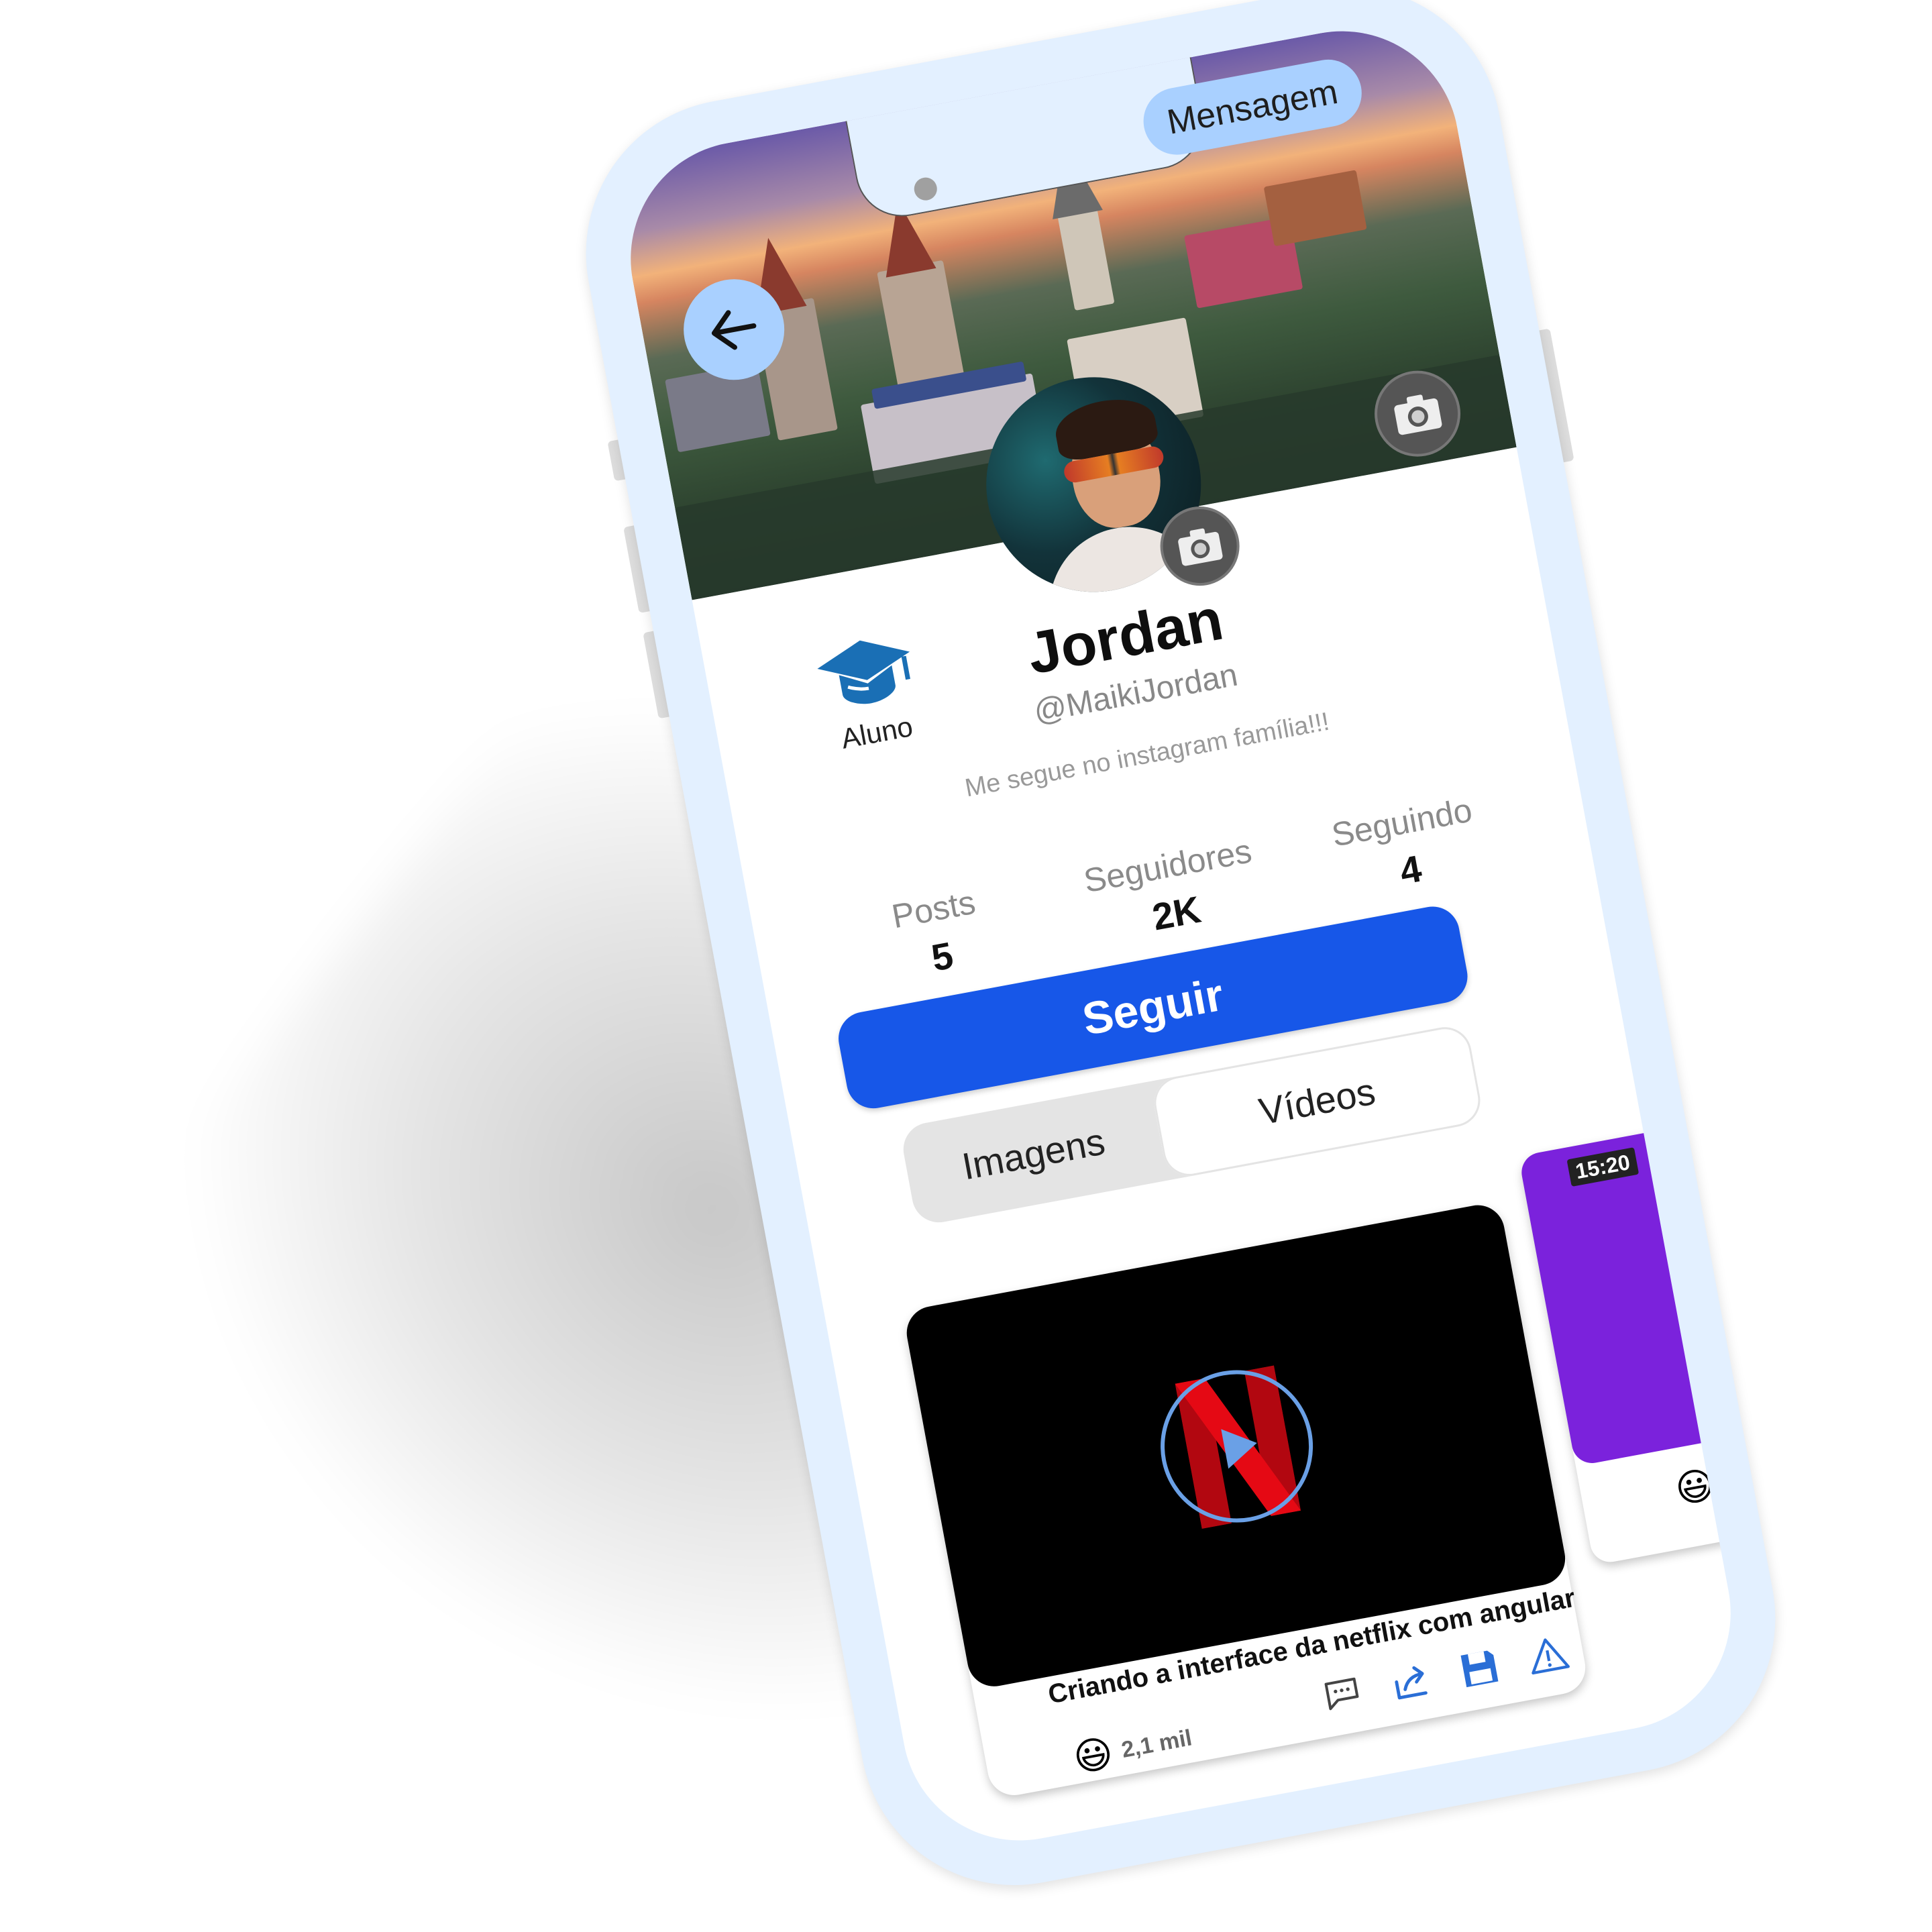 The height and width of the screenshot is (1932, 1932). I want to click on video-duration: 15:20, so click(1603, 1167).